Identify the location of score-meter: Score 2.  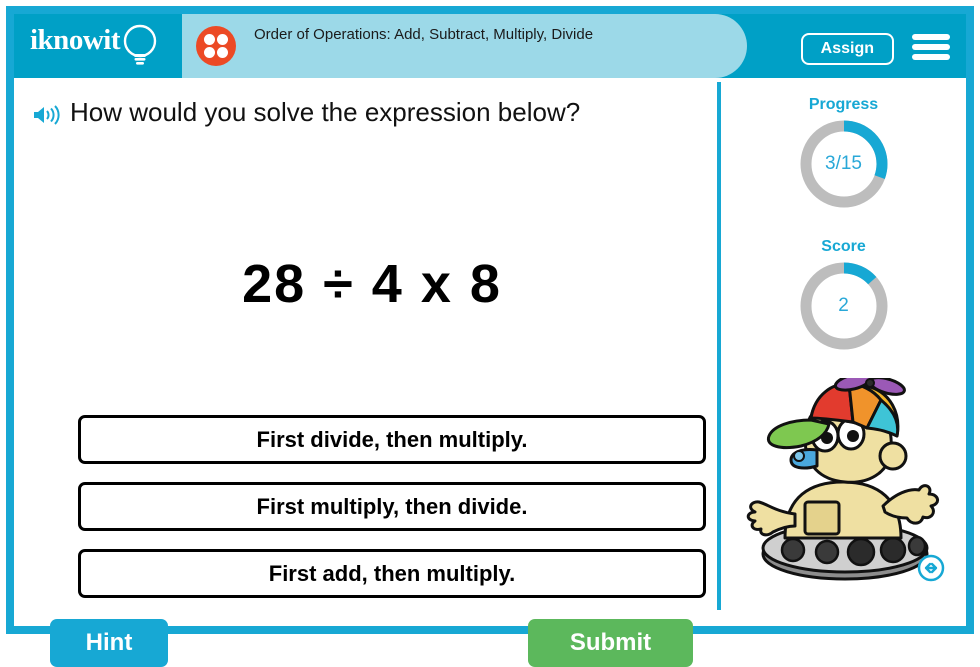
(843, 296).